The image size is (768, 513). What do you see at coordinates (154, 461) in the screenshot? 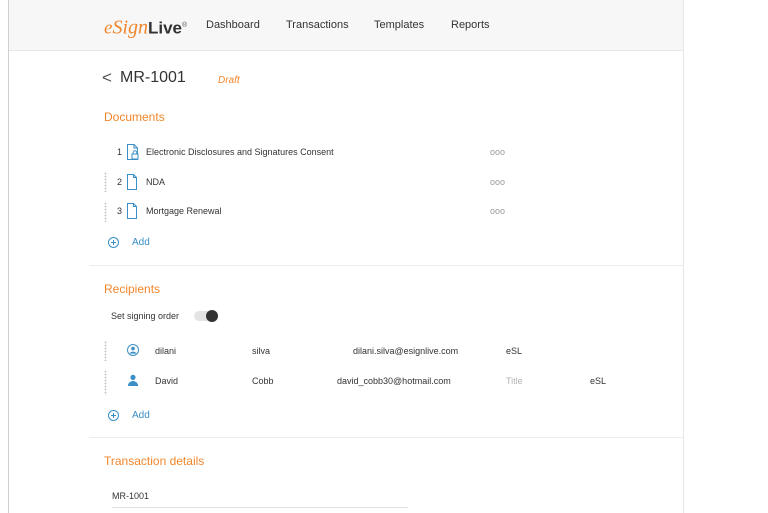
I see `transaction-details-section-title: Transaction details` at bounding box center [154, 461].